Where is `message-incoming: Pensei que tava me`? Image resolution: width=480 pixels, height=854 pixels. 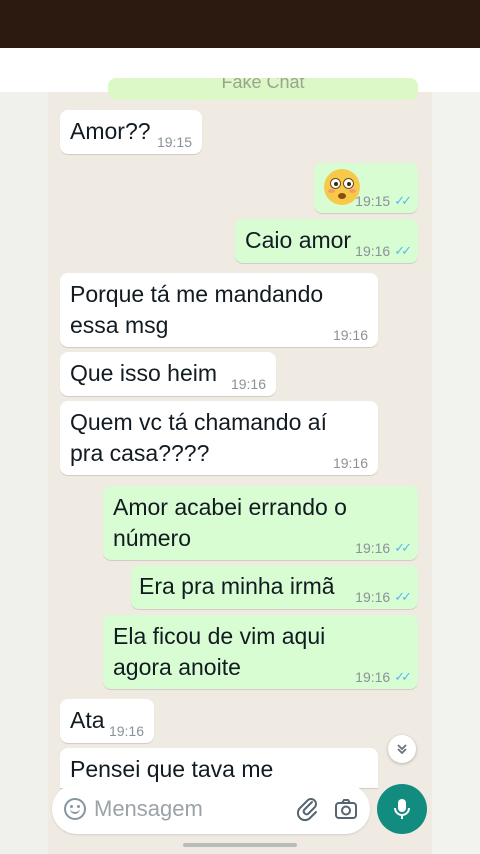
message-incoming: Pensei que tava me is located at coordinates (219, 768).